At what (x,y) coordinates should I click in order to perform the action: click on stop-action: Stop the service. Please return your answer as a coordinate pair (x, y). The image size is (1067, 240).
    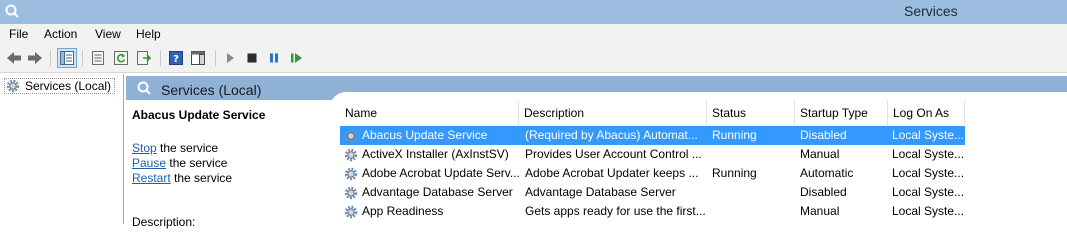
    Looking at the image, I should click on (175, 148).